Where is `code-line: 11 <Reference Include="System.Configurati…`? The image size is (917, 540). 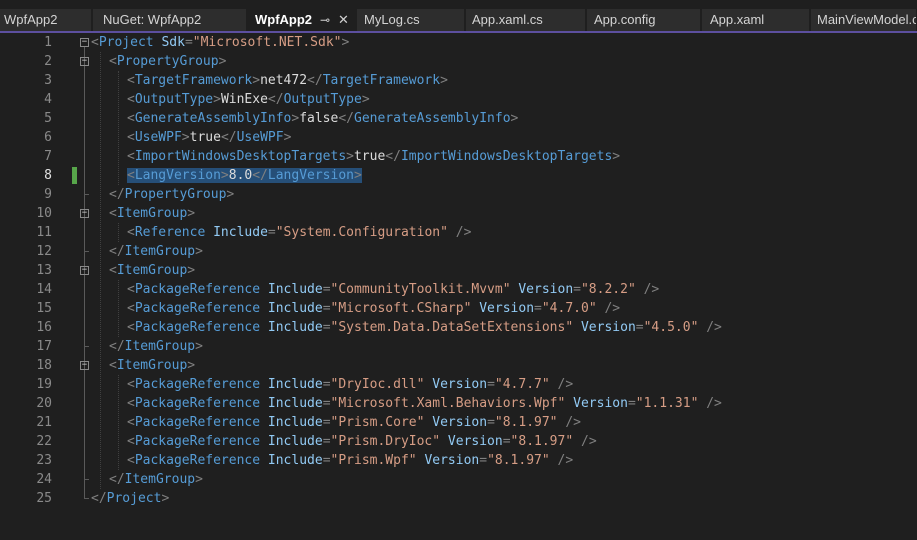
code-line: 11 <Reference Include="System.Configurati… is located at coordinates (458, 232).